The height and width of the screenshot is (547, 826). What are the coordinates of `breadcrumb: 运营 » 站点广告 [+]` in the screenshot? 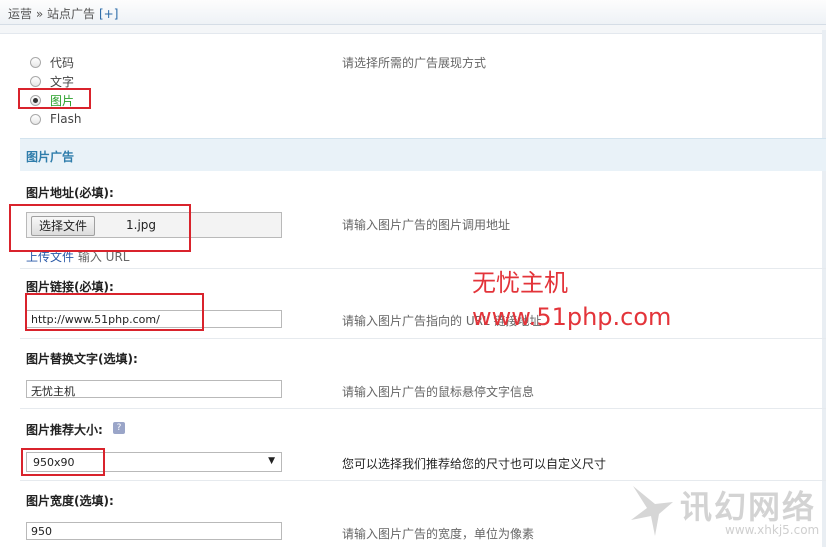 It's located at (63, 13).